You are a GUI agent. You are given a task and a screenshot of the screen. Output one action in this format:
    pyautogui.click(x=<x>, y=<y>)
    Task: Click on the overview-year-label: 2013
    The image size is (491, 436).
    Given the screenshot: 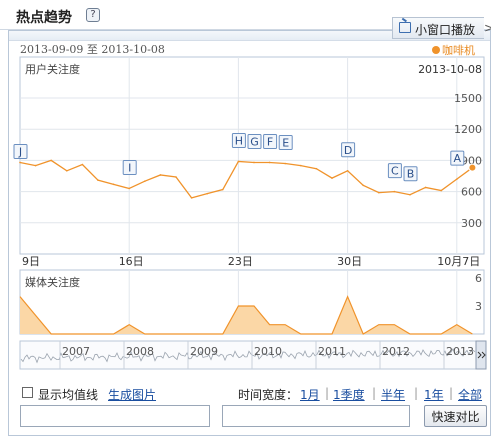 What is the action you would take?
    pyautogui.click(x=460, y=351)
    